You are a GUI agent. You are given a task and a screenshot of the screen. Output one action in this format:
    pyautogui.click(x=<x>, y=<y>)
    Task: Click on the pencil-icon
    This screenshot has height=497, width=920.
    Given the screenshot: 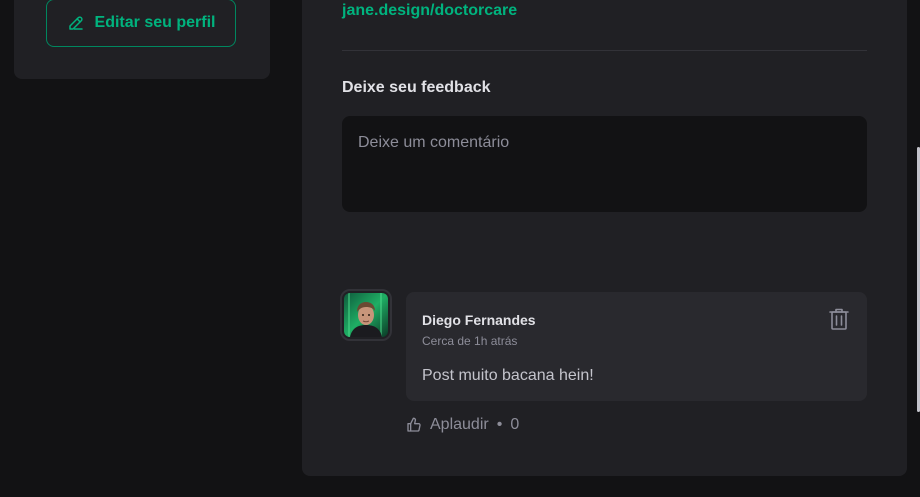 What is the action you would take?
    pyautogui.click(x=76, y=23)
    